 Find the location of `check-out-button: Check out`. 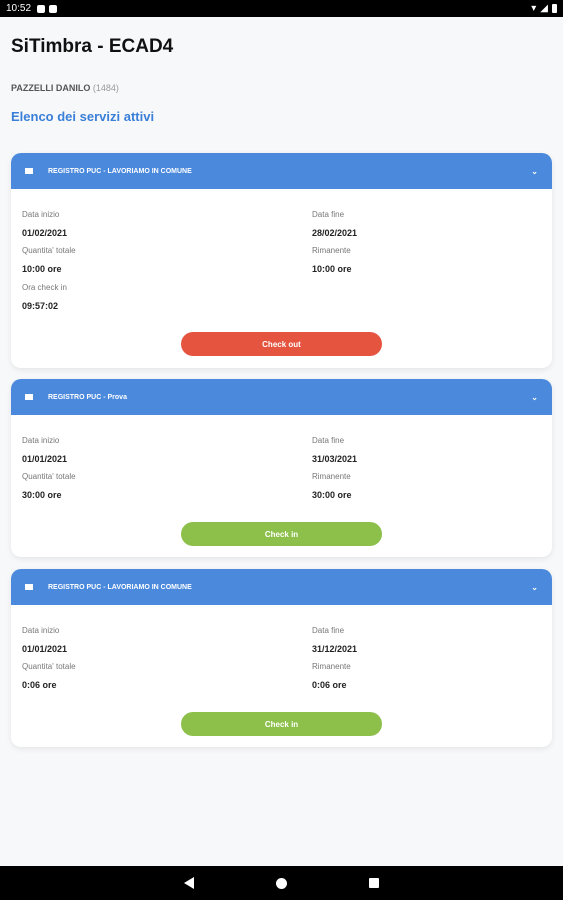

check-out-button: Check out is located at coordinates (281, 344).